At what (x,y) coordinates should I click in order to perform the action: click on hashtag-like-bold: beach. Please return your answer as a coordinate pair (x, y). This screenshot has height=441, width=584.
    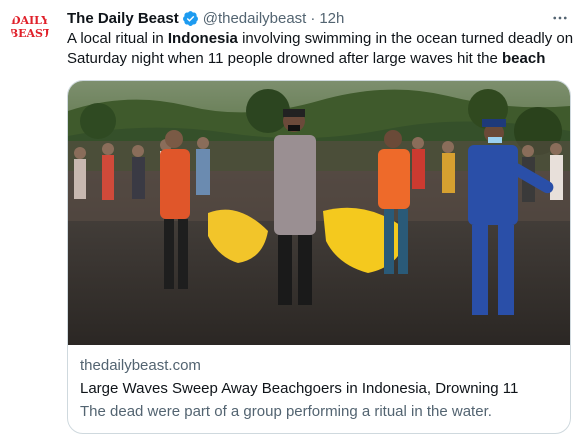
    Looking at the image, I should click on (524, 58).